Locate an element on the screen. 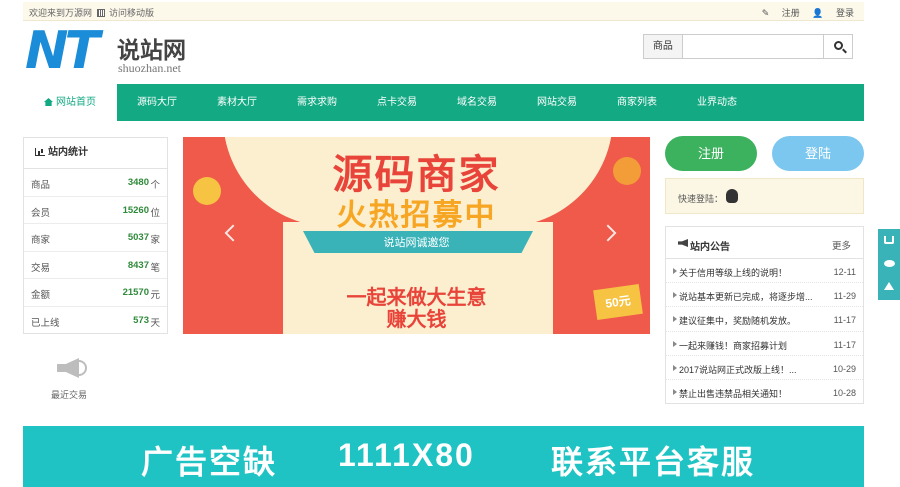  stats-unit: 元 is located at coordinates (155, 295).